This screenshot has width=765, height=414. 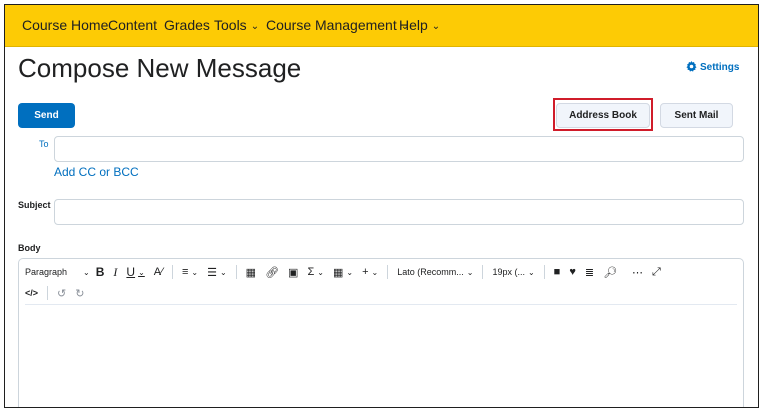 What do you see at coordinates (557, 272) in the screenshot?
I see `format-painter-icon: ■` at bounding box center [557, 272].